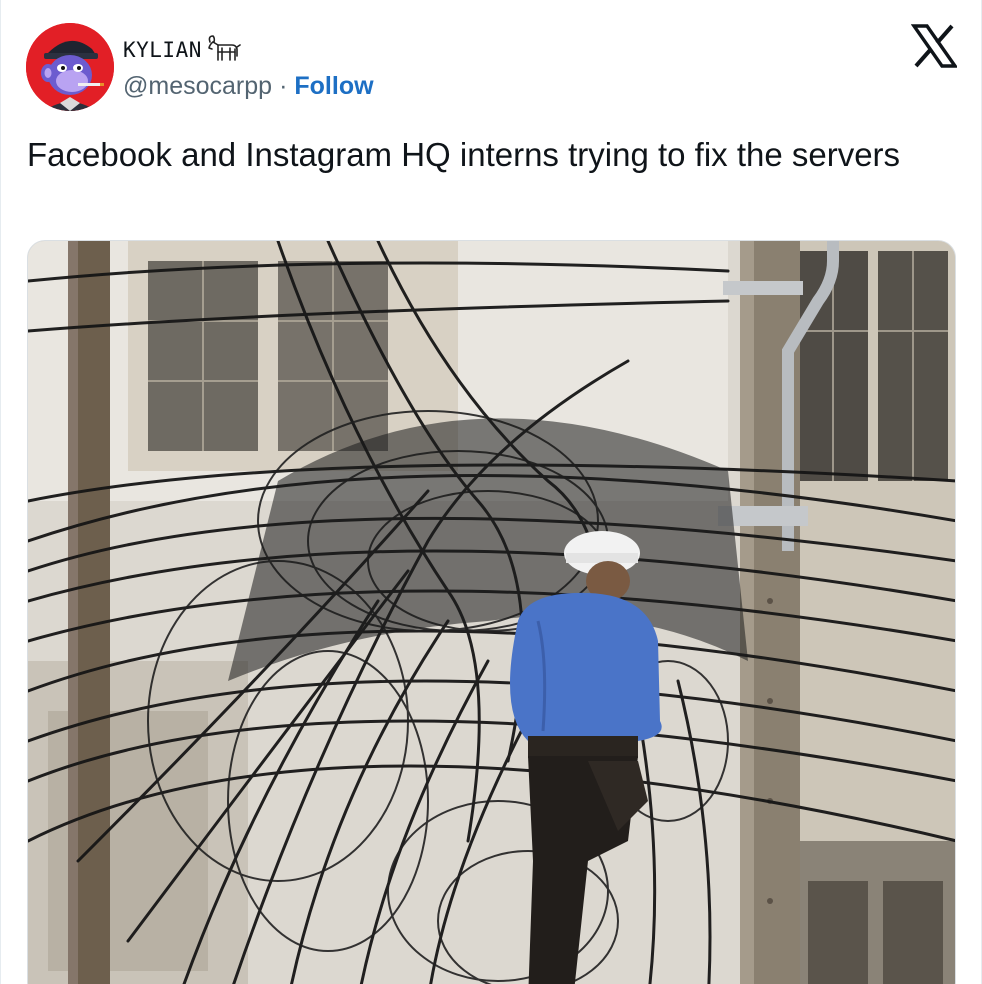 The height and width of the screenshot is (984, 982). What do you see at coordinates (162, 50) in the screenshot?
I see `display-name: KYLIAN` at bounding box center [162, 50].